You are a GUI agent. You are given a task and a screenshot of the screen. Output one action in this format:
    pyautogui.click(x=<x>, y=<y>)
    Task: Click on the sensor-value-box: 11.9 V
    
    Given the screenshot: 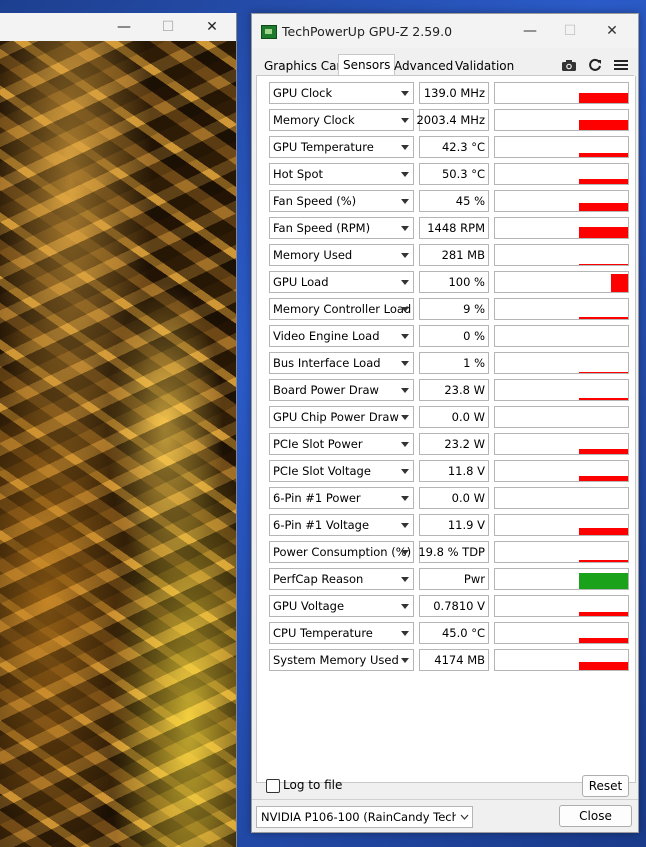 What is the action you would take?
    pyautogui.click(x=454, y=525)
    